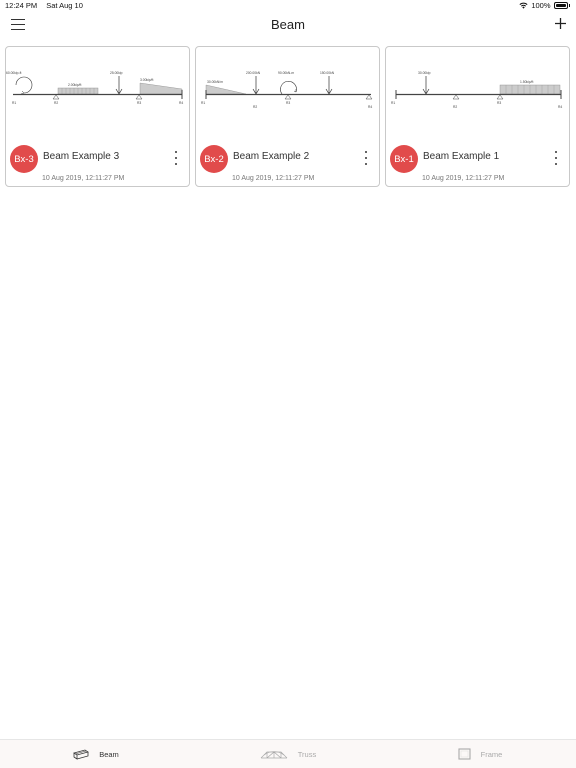 The height and width of the screenshot is (768, 576). What do you see at coordinates (81, 754) in the screenshot?
I see `beam-icon` at bounding box center [81, 754].